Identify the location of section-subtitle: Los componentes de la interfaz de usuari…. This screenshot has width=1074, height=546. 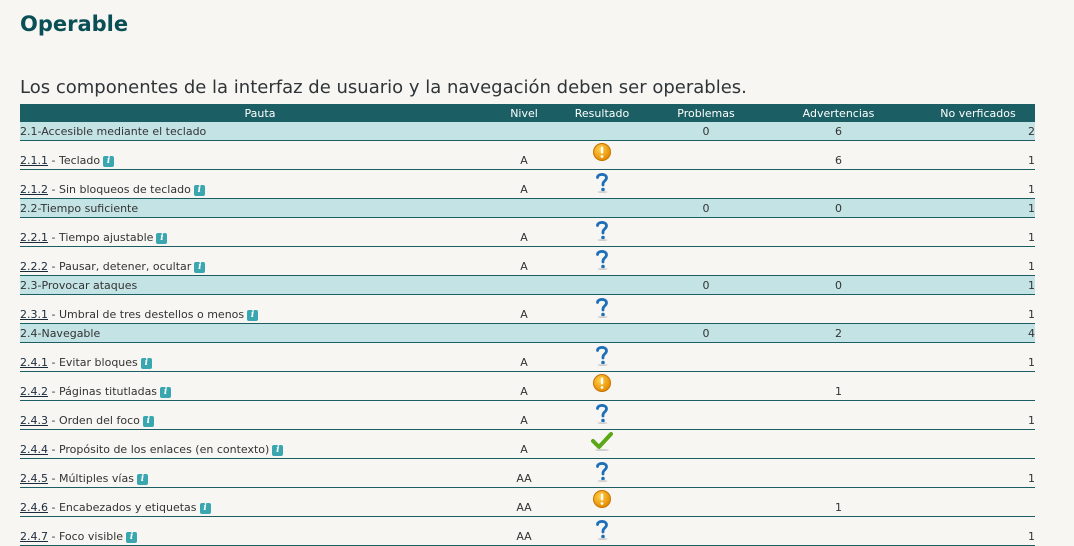
(383, 87).